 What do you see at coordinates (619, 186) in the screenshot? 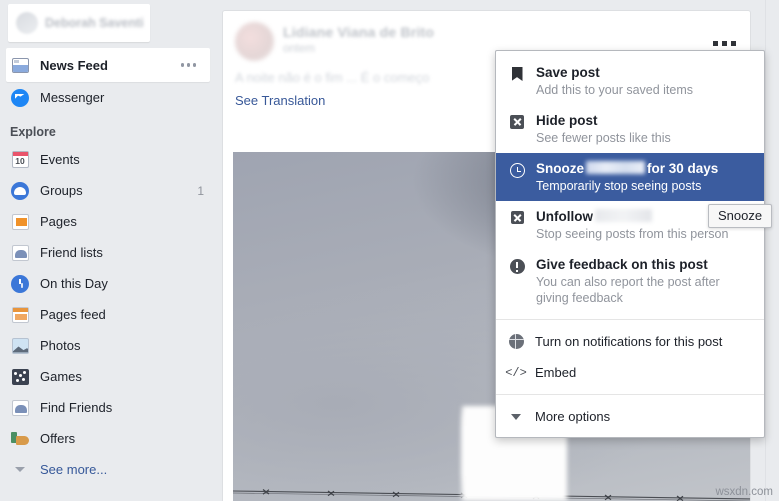
I see `menu-item-subtitle: Temporarily stop seeing posts` at bounding box center [619, 186].